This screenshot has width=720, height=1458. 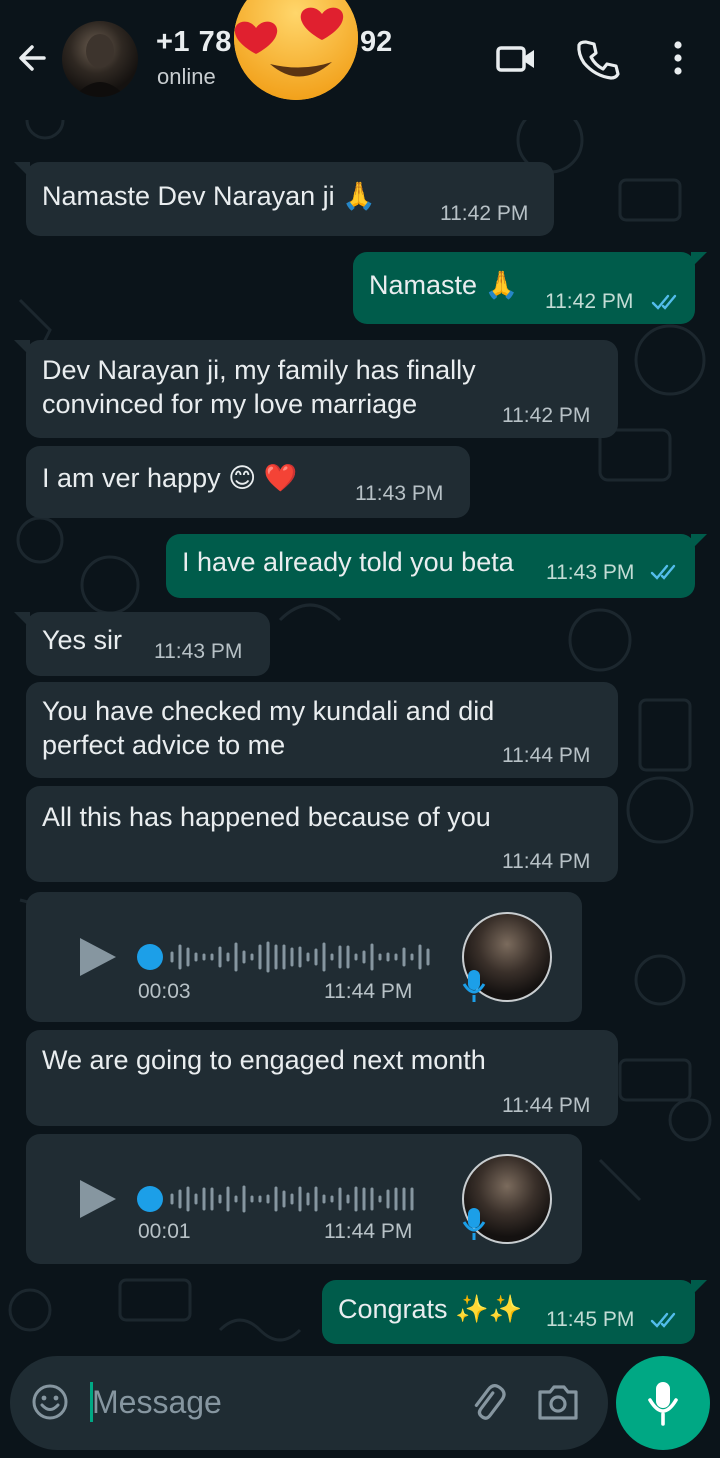 What do you see at coordinates (164, 1231) in the screenshot?
I see `voice-duration: 00:01` at bounding box center [164, 1231].